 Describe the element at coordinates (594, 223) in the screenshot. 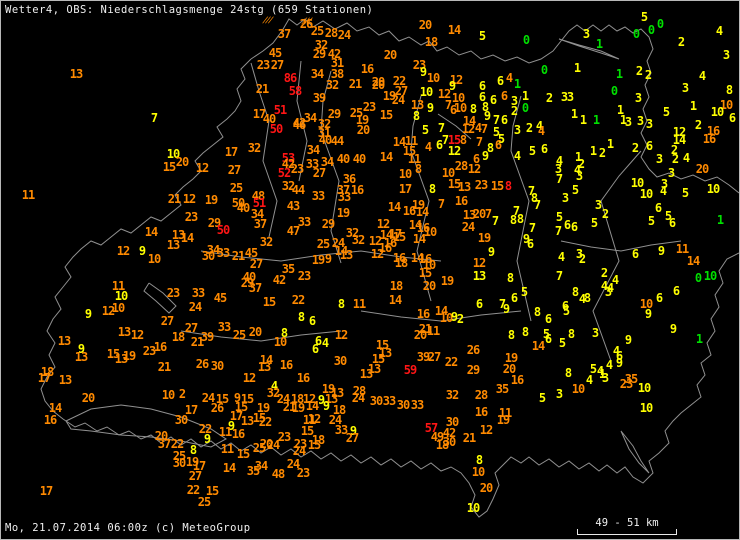

I see `station-value: 5` at that location.